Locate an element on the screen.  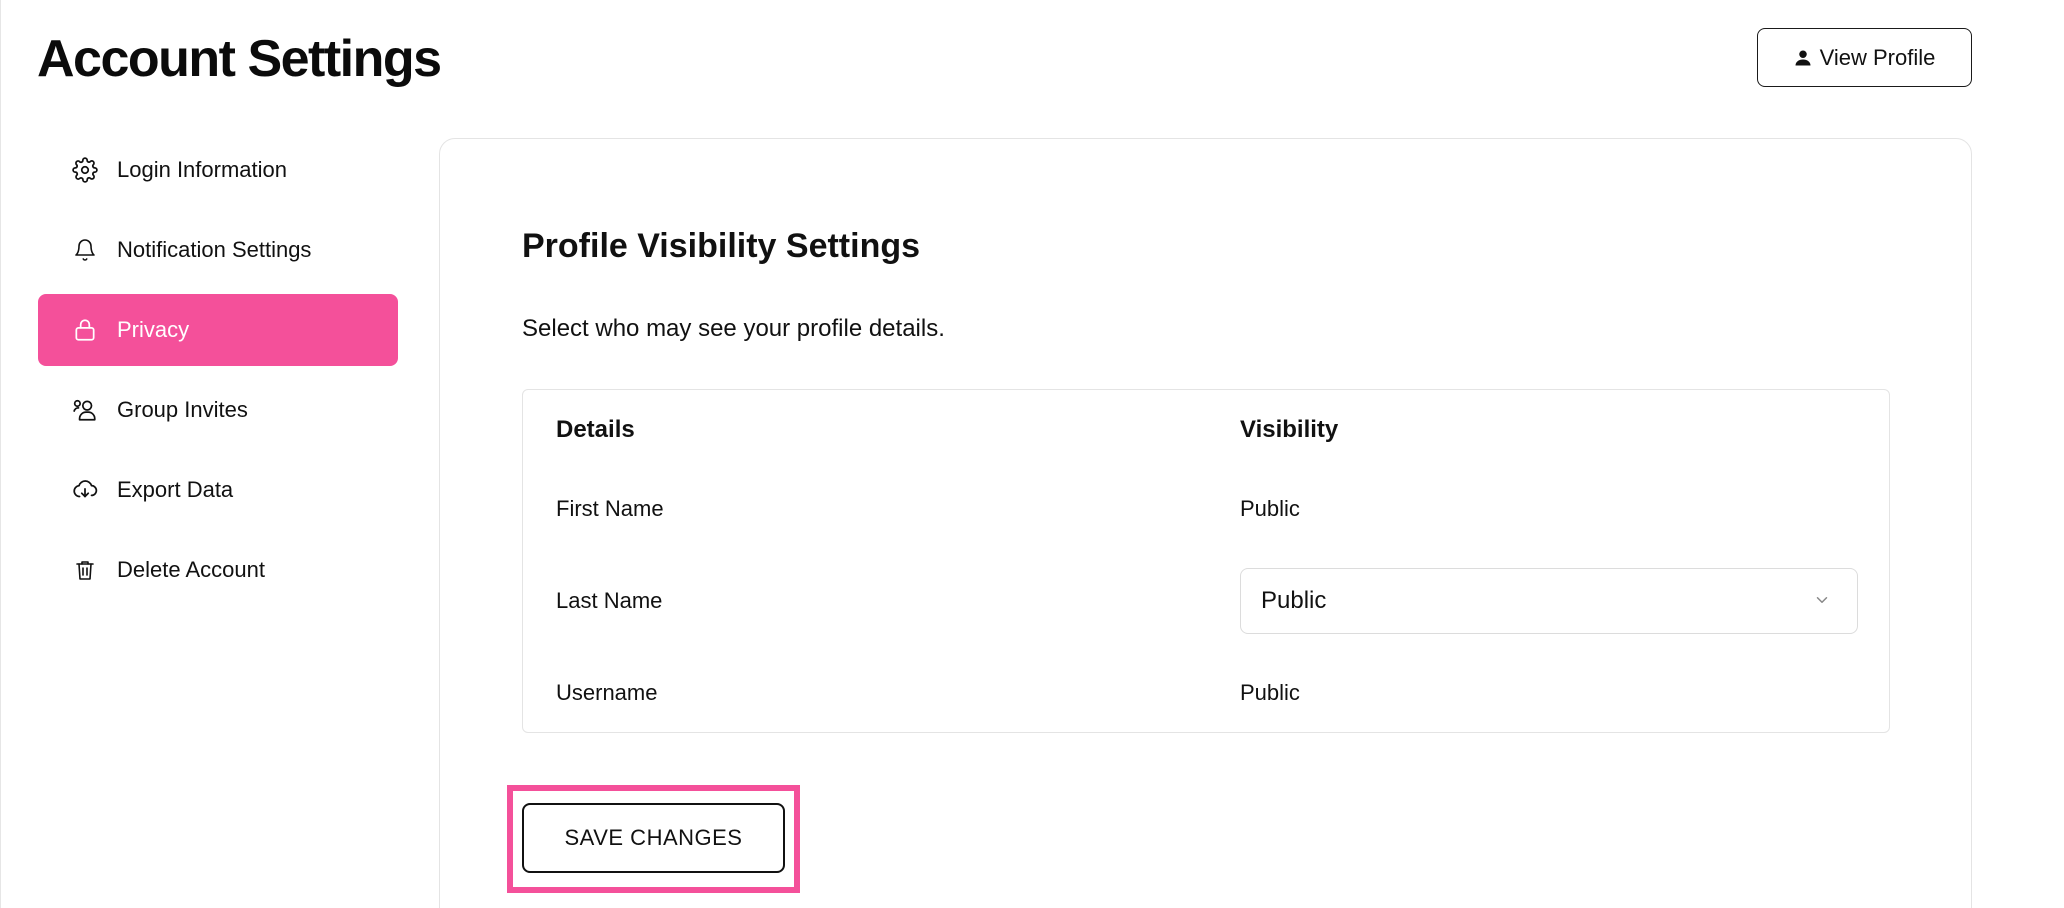
sidebar-item-privacy: Privacy is located at coordinates (218, 330).